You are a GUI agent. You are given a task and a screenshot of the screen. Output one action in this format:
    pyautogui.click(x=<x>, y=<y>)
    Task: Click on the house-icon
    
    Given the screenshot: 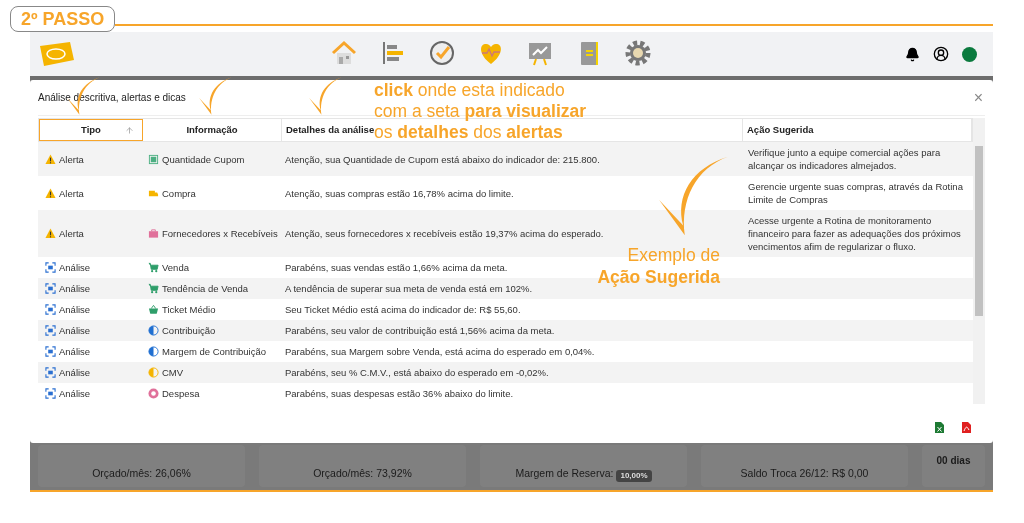 What is the action you would take?
    pyautogui.click(x=344, y=53)
    